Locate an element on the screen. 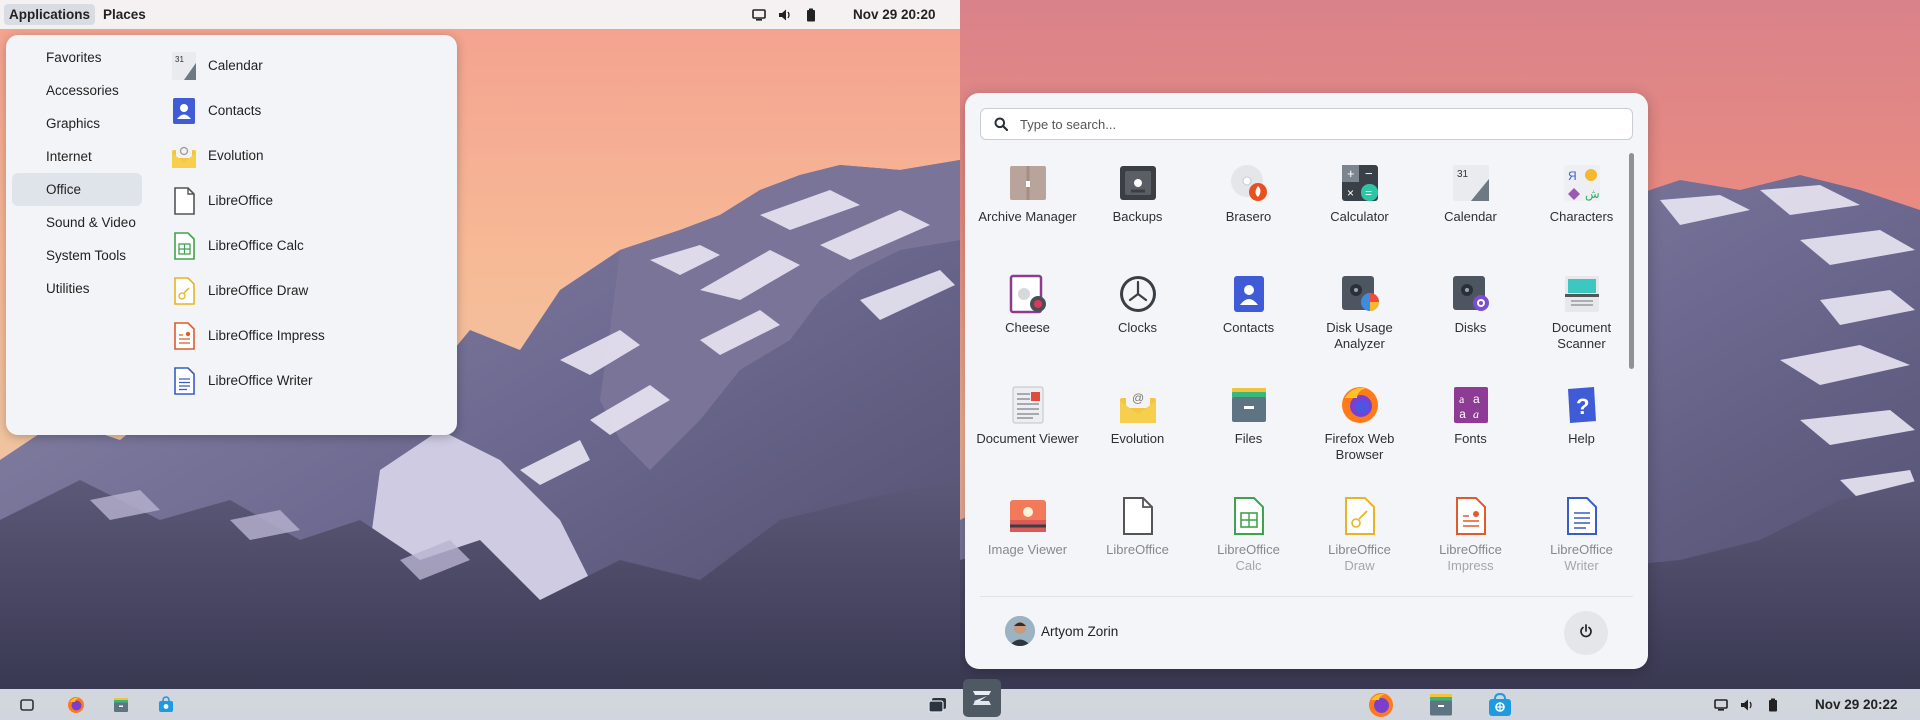  taskbar is located at coordinates (480, 704).